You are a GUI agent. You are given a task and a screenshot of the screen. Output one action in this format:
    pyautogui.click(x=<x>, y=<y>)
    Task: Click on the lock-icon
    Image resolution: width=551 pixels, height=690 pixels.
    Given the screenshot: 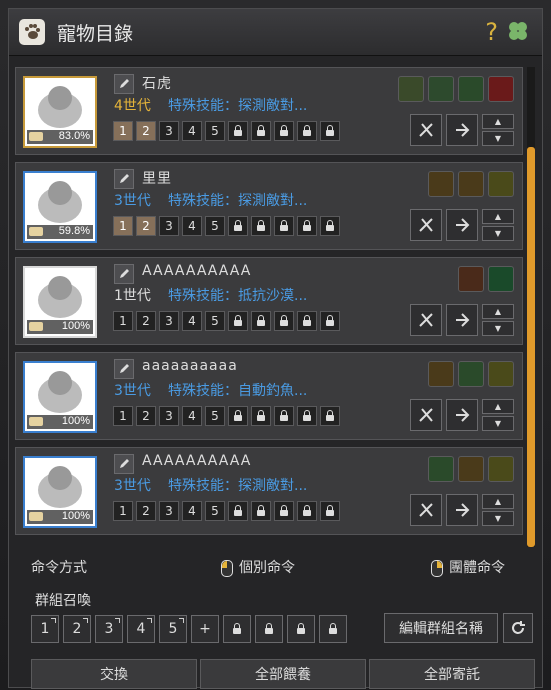 What is the action you would take?
    pyautogui.click(x=261, y=225)
    